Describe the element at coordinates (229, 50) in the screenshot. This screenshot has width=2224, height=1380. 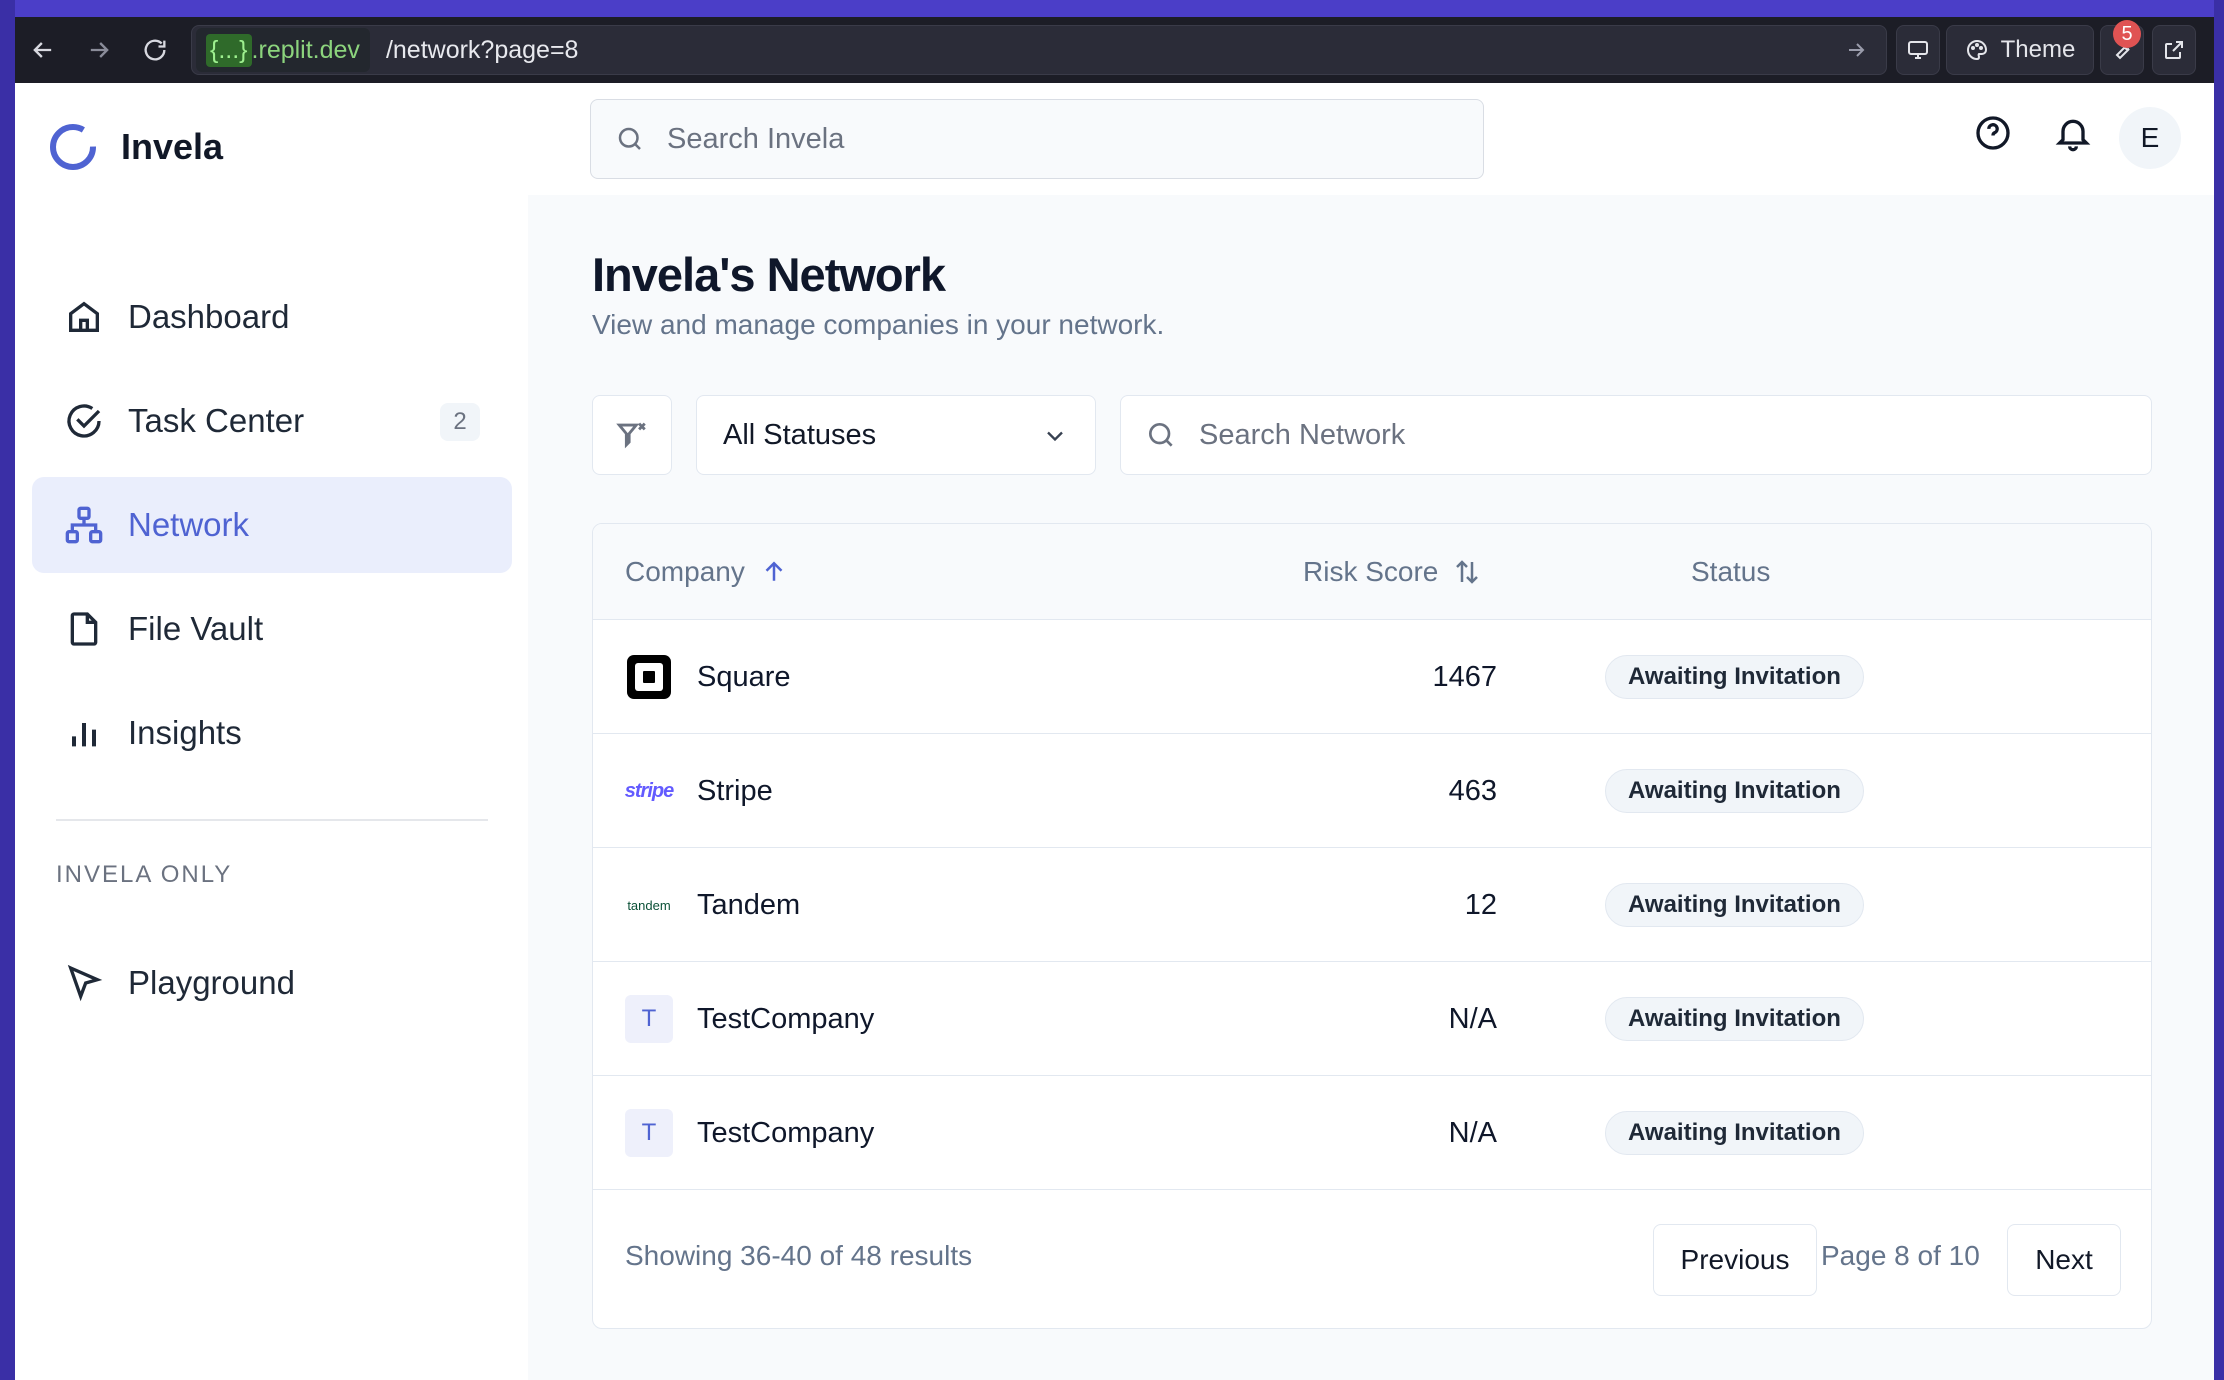
I see `url-host-brace: {...}` at that location.